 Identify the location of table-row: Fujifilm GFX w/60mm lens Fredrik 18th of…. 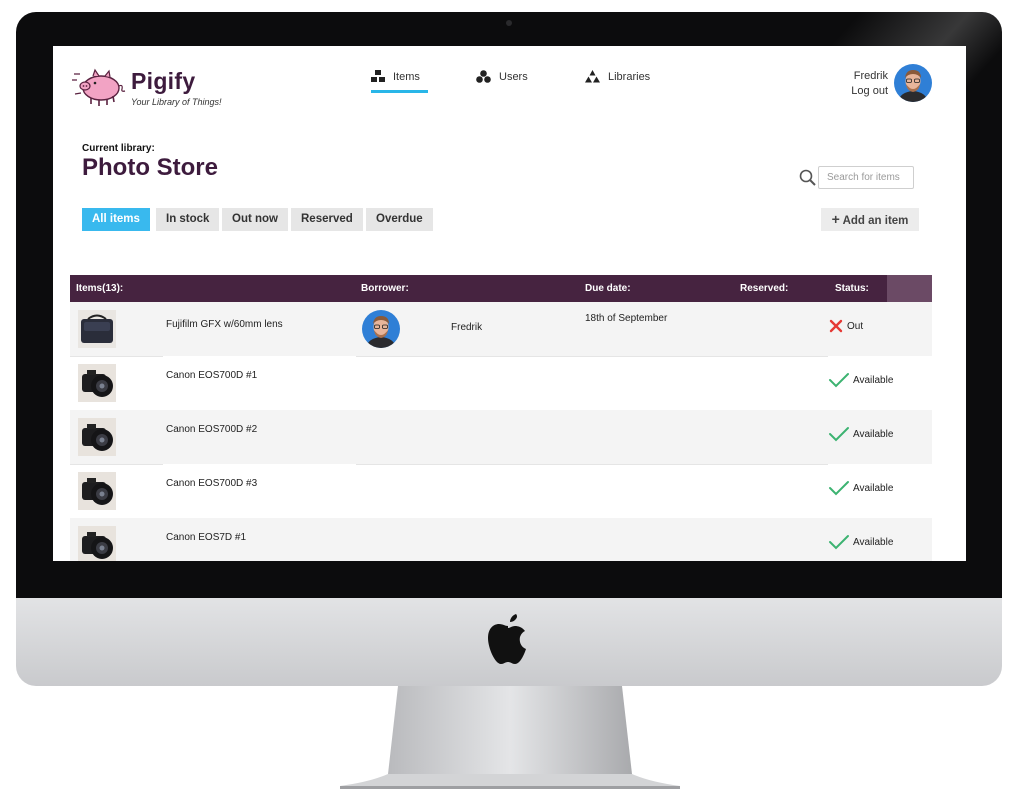
(501, 329).